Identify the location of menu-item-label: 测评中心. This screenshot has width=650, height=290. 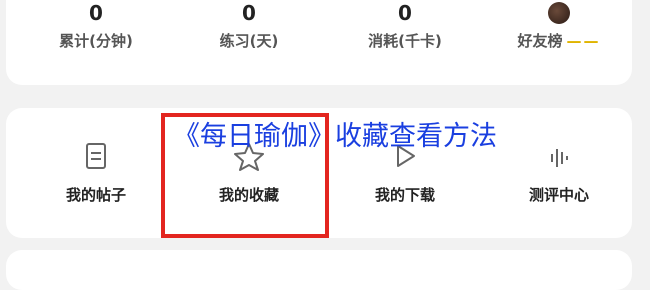
(558, 195).